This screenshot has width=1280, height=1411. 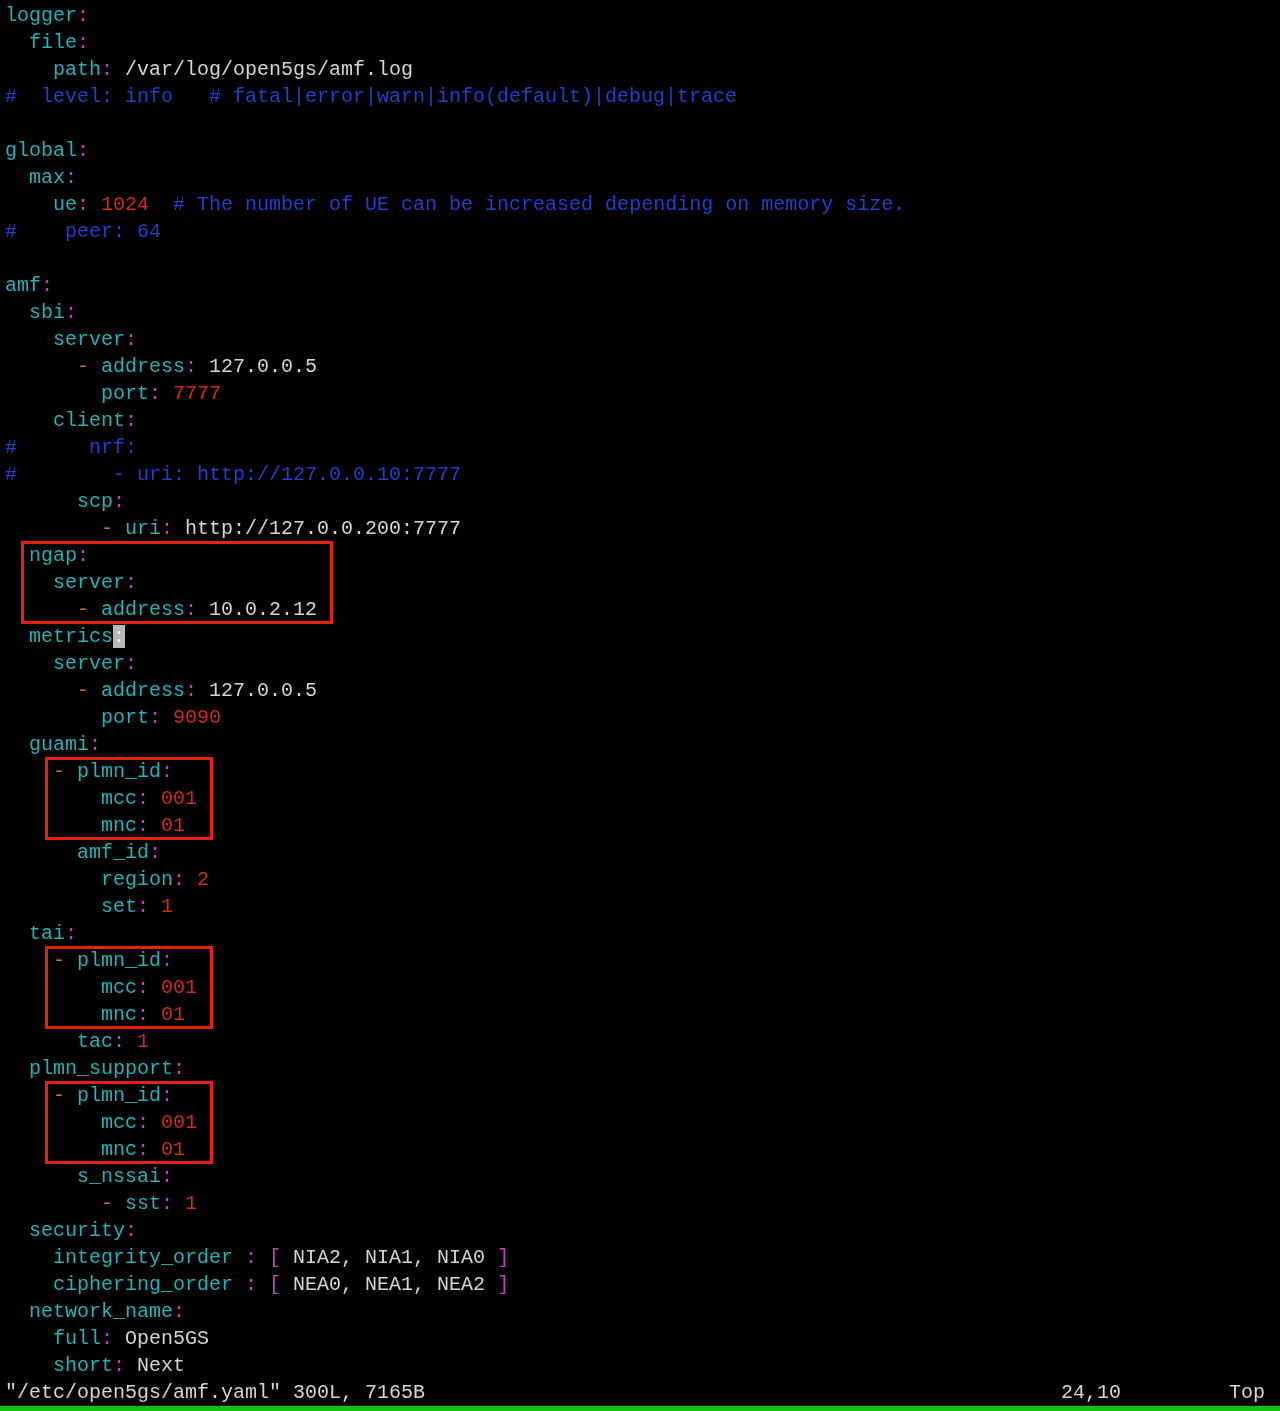 I want to click on yaml-key: network_name, so click(x=89, y=1311).